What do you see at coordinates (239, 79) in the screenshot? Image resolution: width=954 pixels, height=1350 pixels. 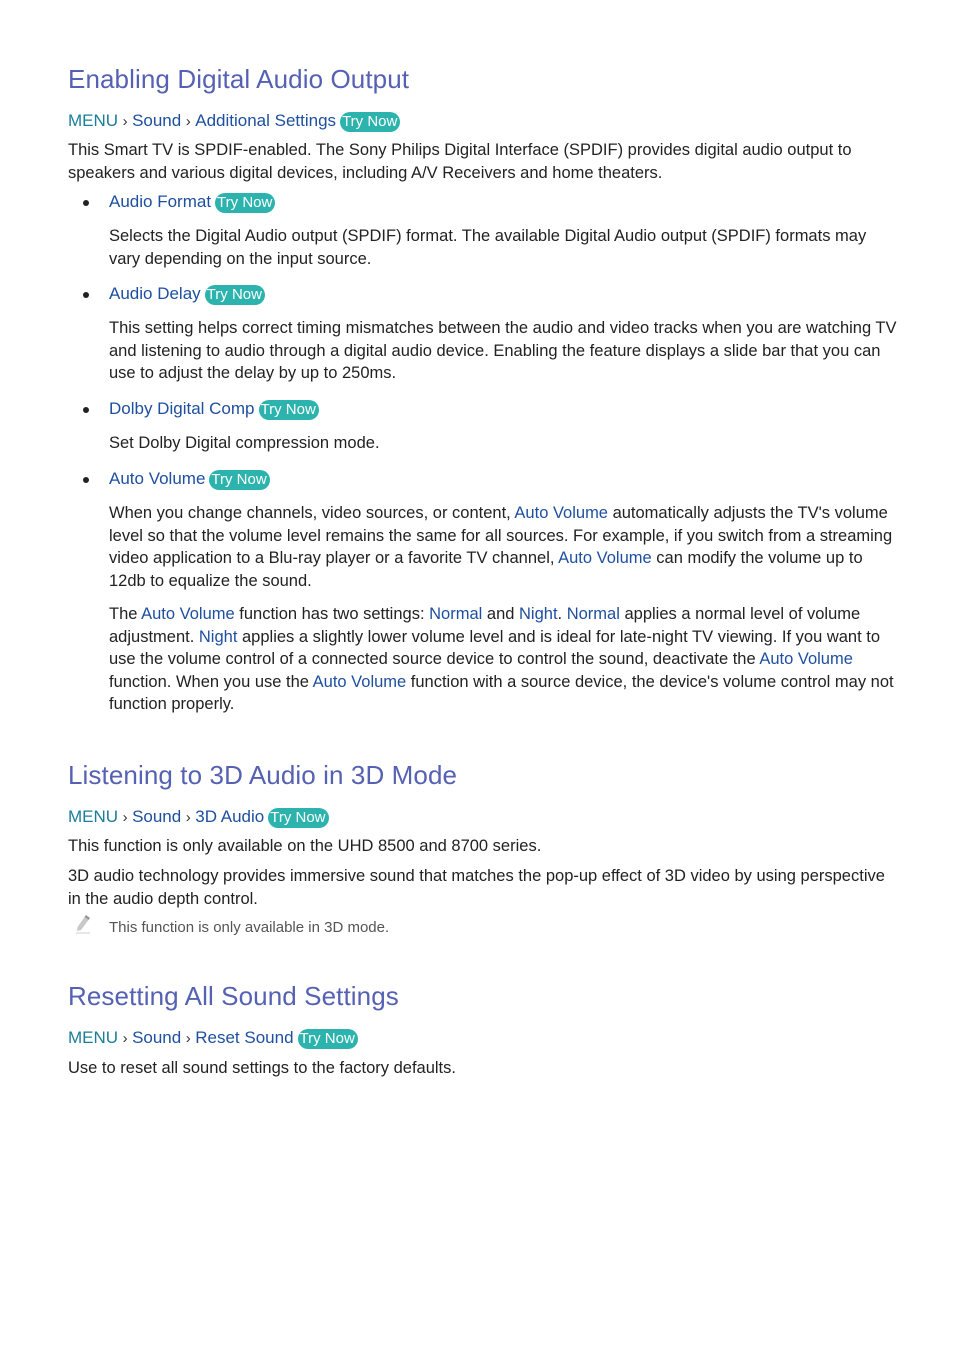 I see `section-title-digital-audio-output: Enabling Digital Audio Output` at bounding box center [239, 79].